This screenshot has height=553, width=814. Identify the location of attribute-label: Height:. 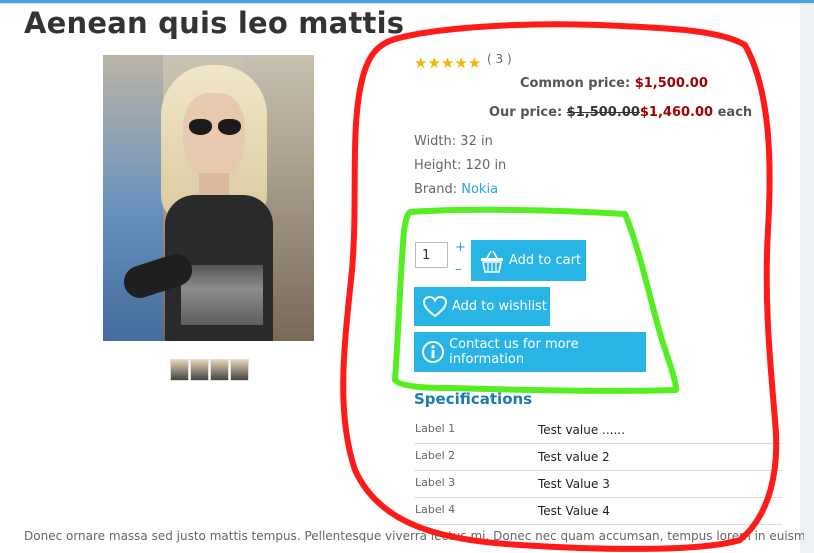
(438, 165).